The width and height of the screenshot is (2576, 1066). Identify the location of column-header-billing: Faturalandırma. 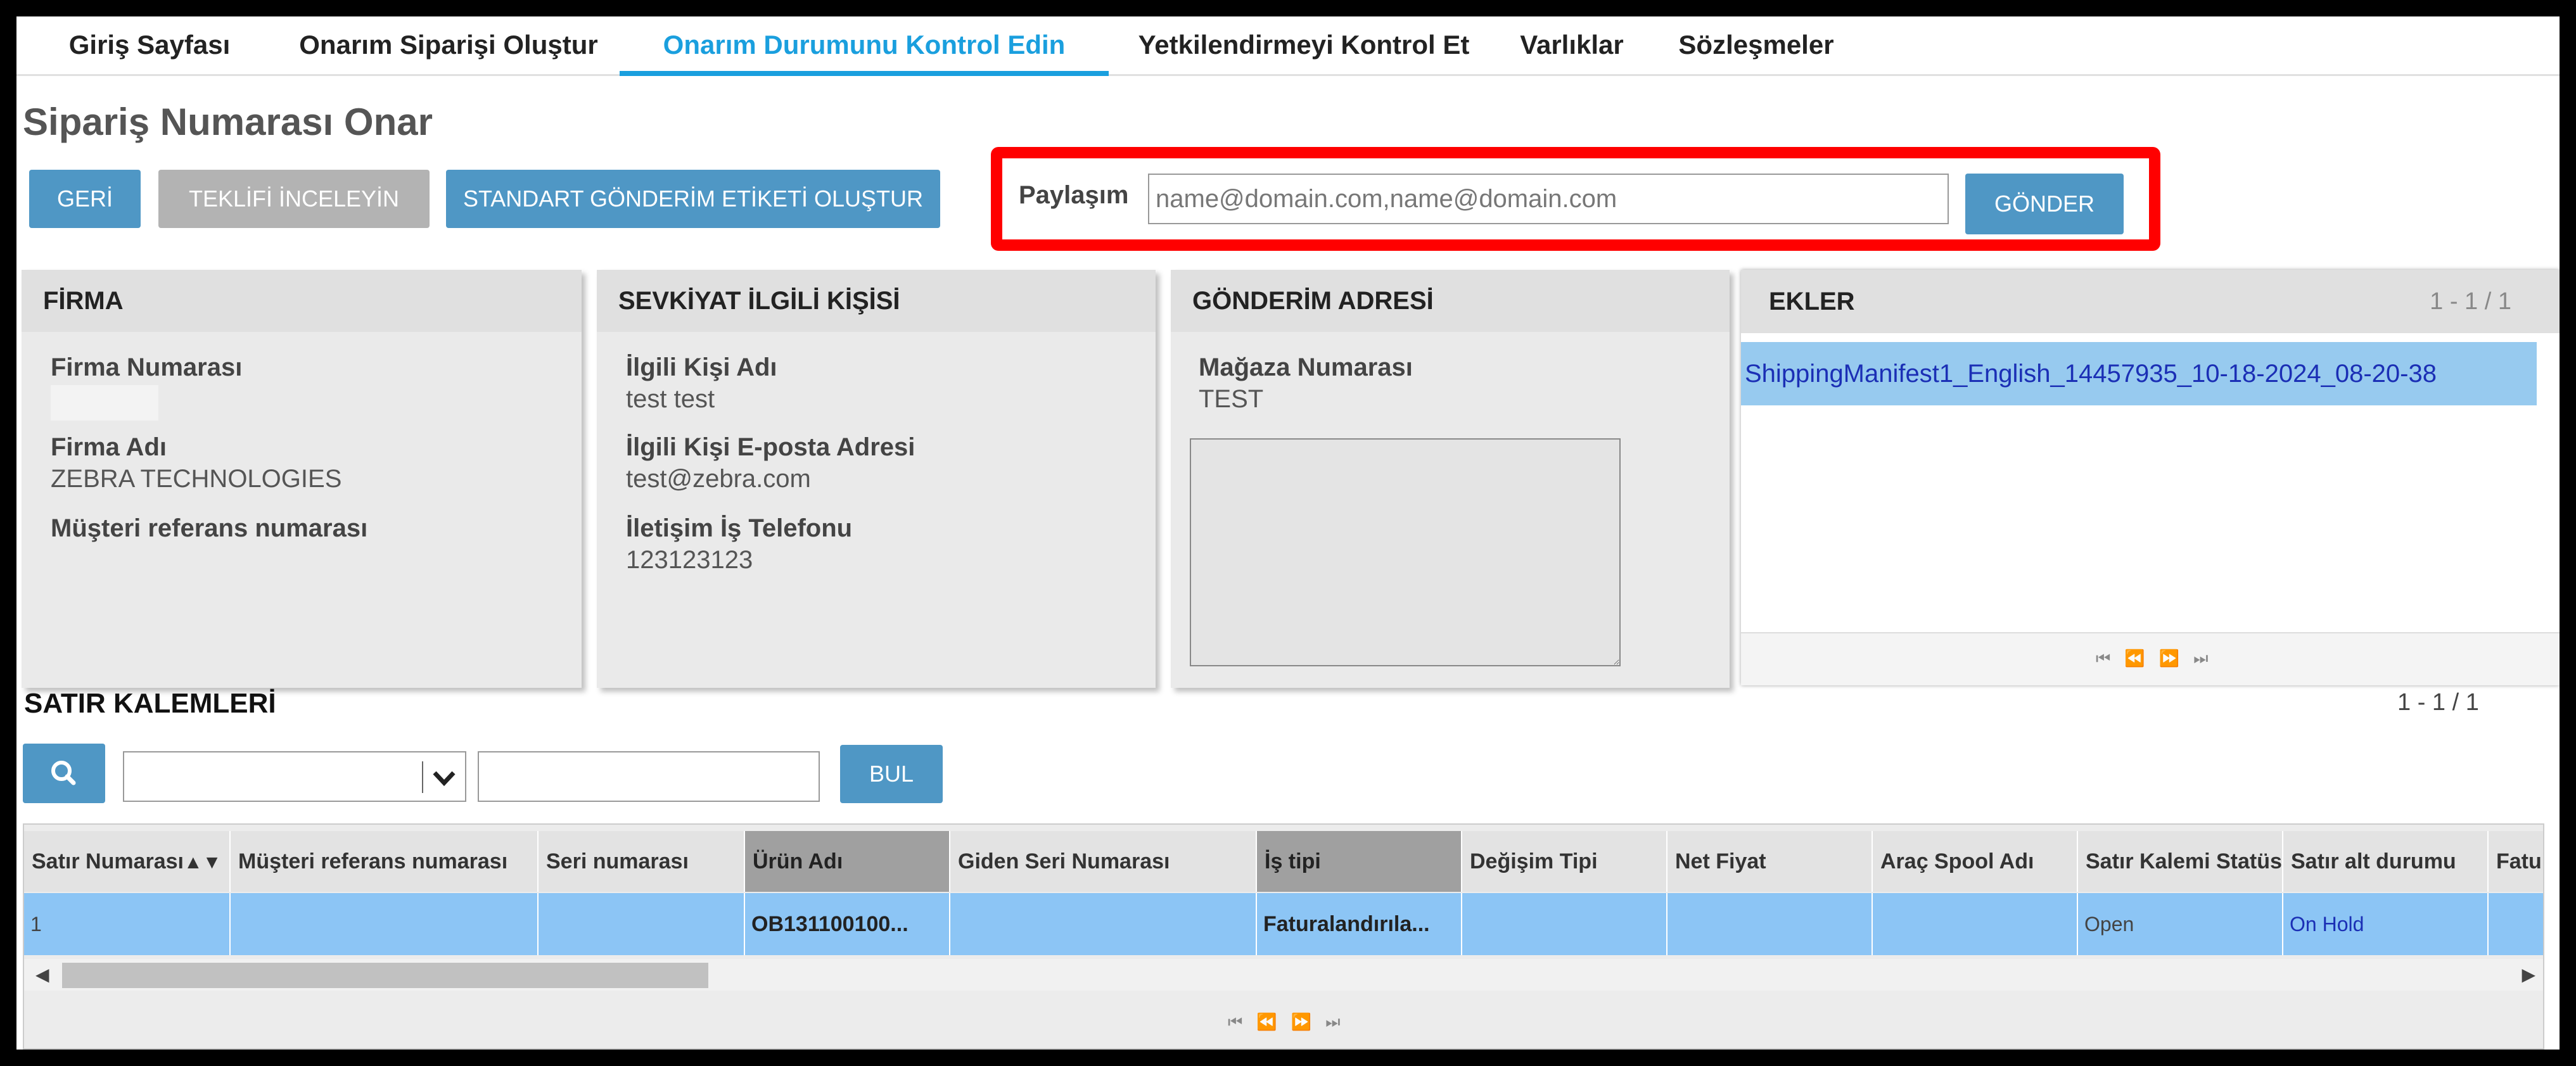
(2516, 861).